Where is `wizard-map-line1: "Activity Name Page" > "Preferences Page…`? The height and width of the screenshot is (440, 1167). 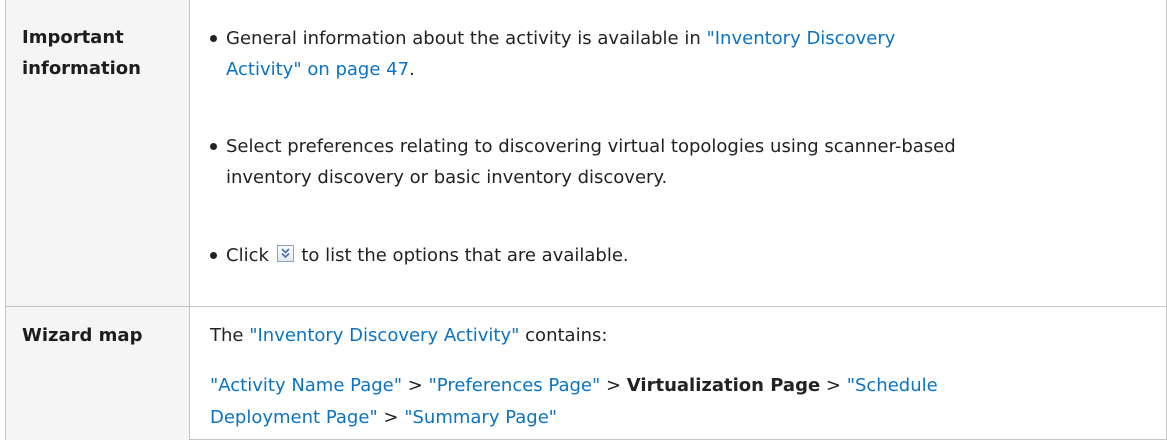
wizard-map-line1: "Activity Name Page" > "Preferences Page… is located at coordinates (684, 386).